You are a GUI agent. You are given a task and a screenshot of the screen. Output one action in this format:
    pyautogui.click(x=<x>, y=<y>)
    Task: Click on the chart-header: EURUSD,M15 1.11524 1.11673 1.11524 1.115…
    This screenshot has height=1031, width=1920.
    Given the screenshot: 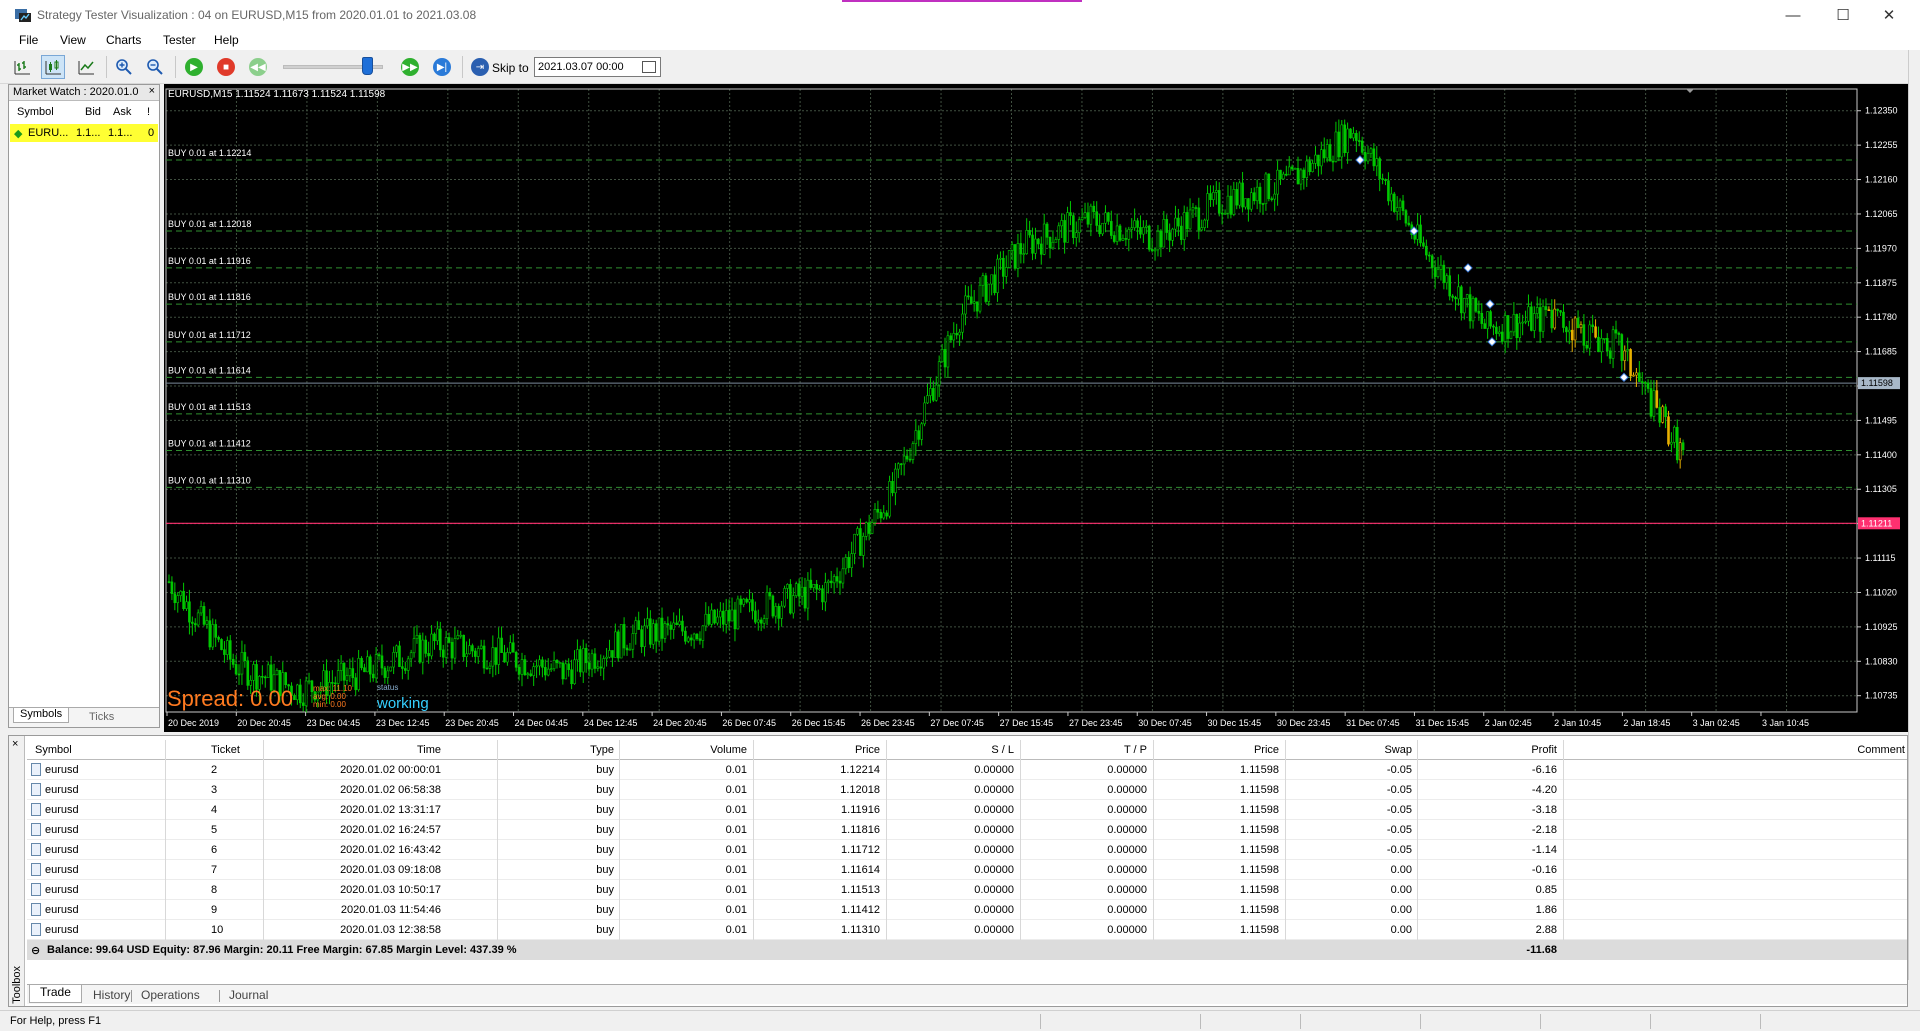 What is the action you would take?
    pyautogui.click(x=277, y=94)
    